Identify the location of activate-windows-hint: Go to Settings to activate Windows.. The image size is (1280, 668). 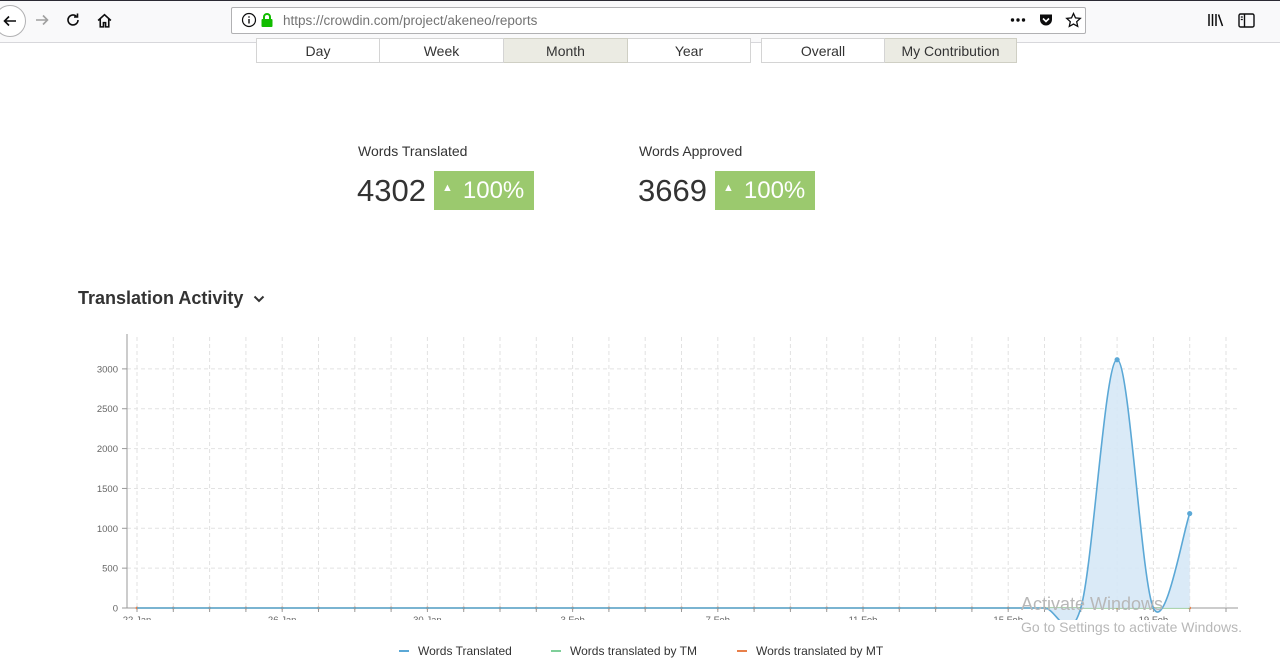
(1131, 627).